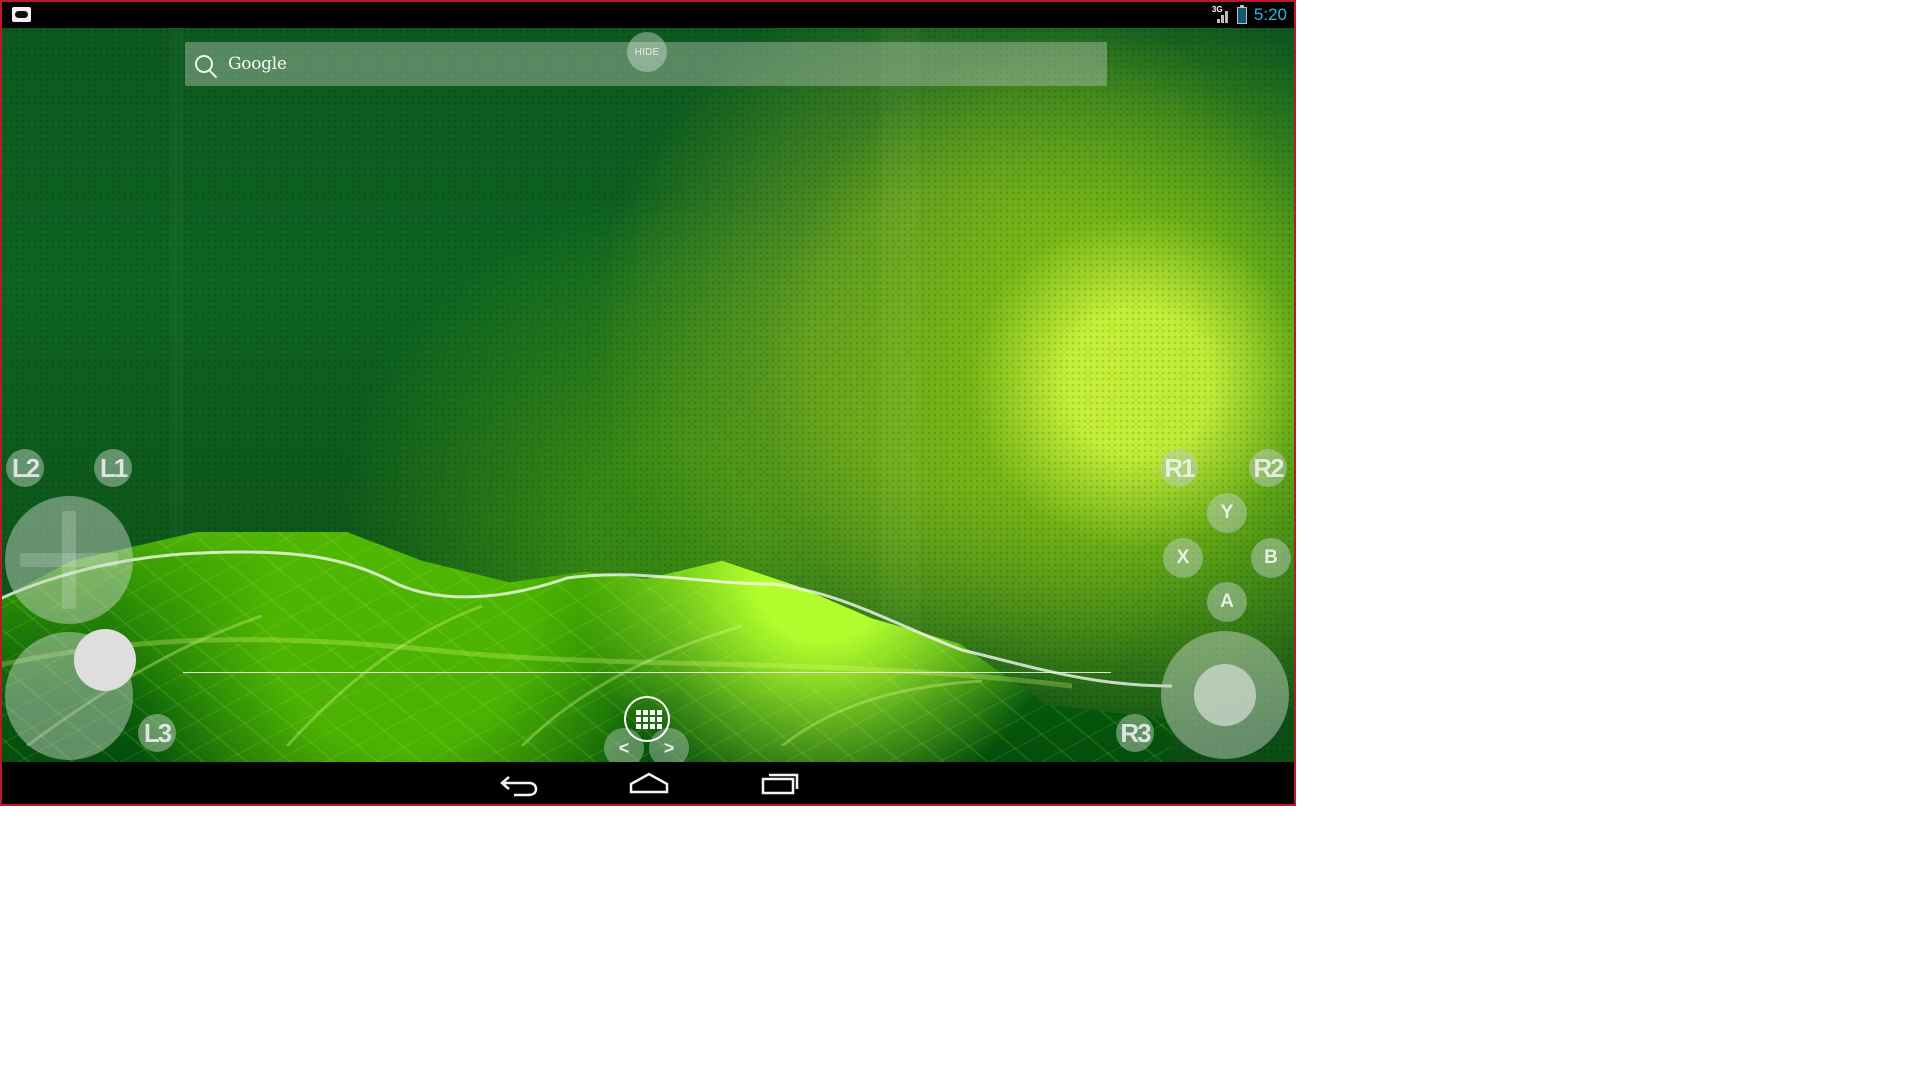  I want to click on dpad-control, so click(69, 560).